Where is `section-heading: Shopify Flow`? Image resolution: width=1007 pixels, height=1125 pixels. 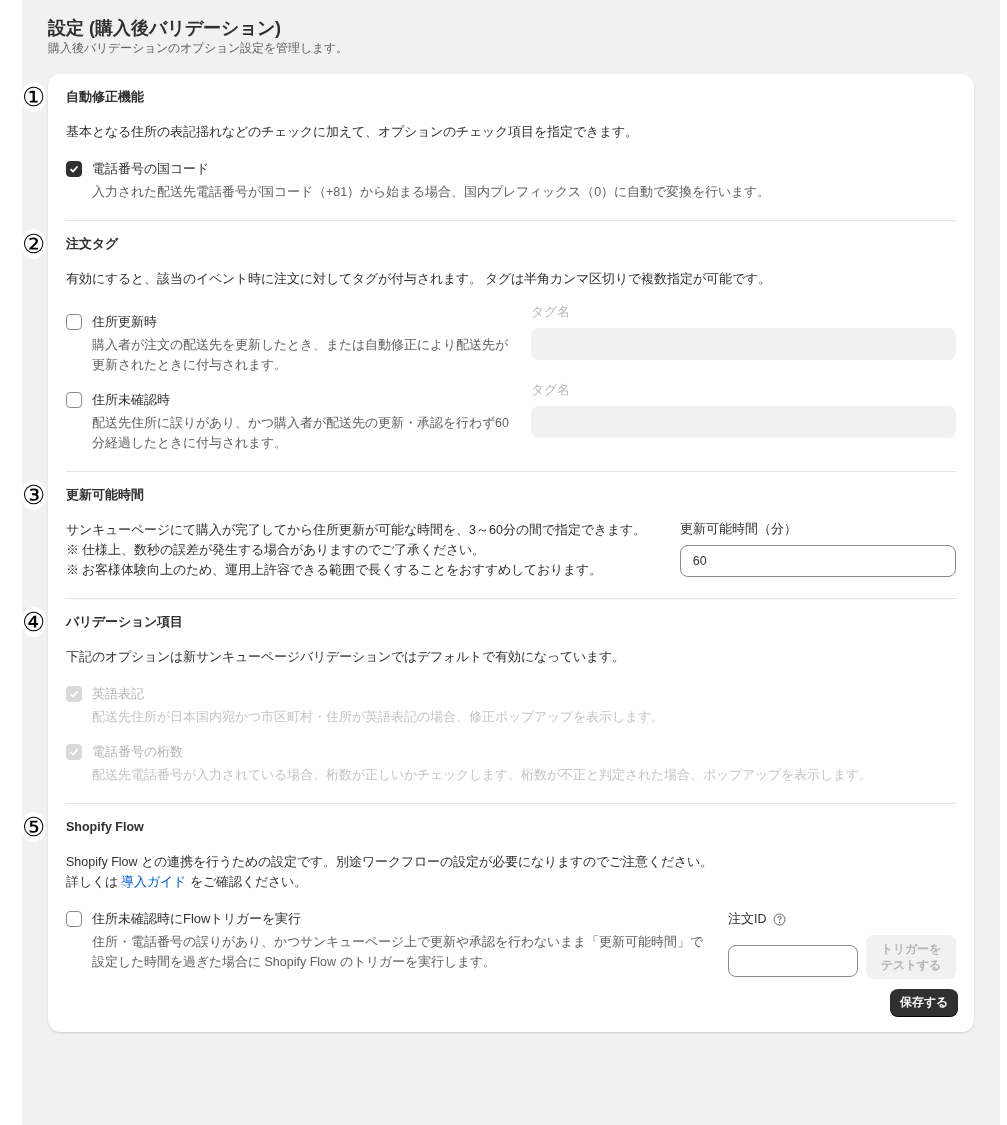 section-heading: Shopify Flow is located at coordinates (105, 827).